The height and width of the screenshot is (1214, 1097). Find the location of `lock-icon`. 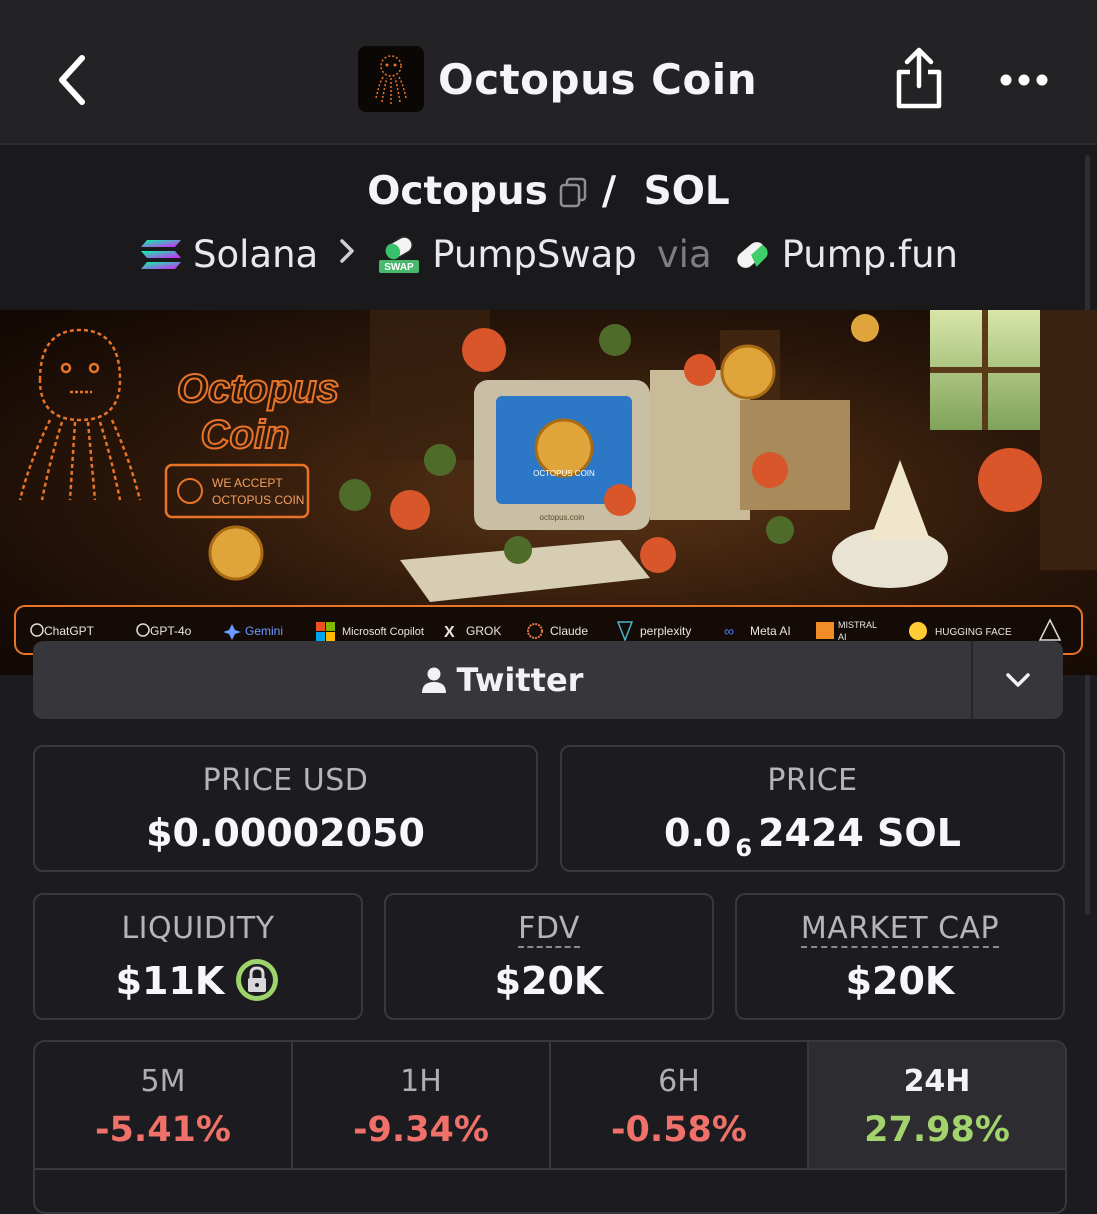

lock-icon is located at coordinates (257, 980).